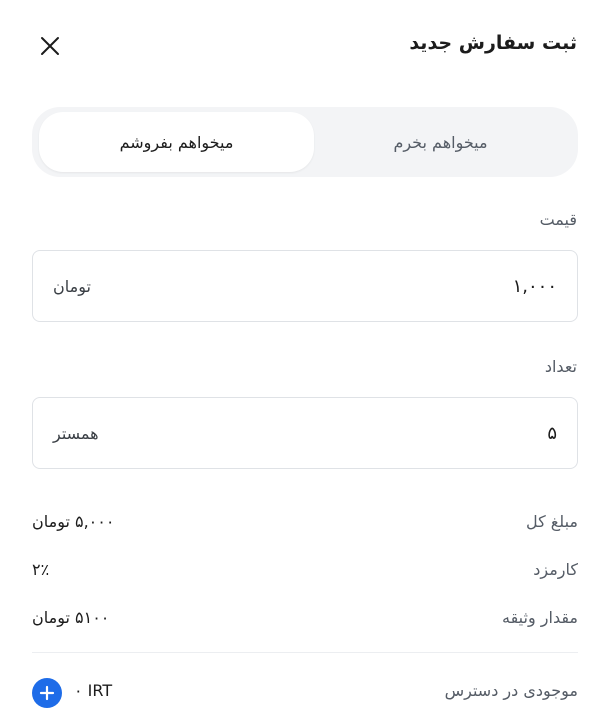 The image size is (601, 712). I want to click on order-type-toggle: میخواهم بفروشم میخواهم بخرم, so click(305, 142).